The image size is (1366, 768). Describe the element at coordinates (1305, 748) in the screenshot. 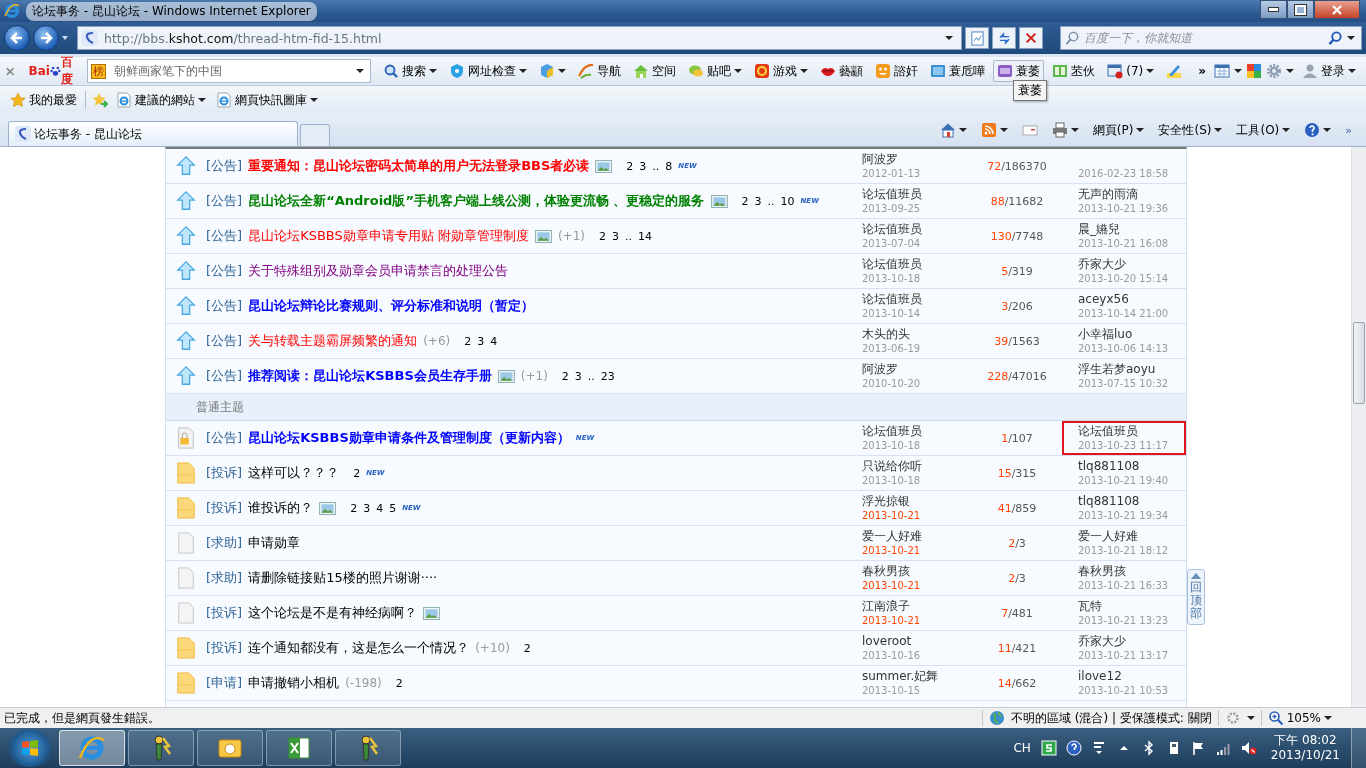

I see `clock: 下午 08:02 2013/10/21` at that location.